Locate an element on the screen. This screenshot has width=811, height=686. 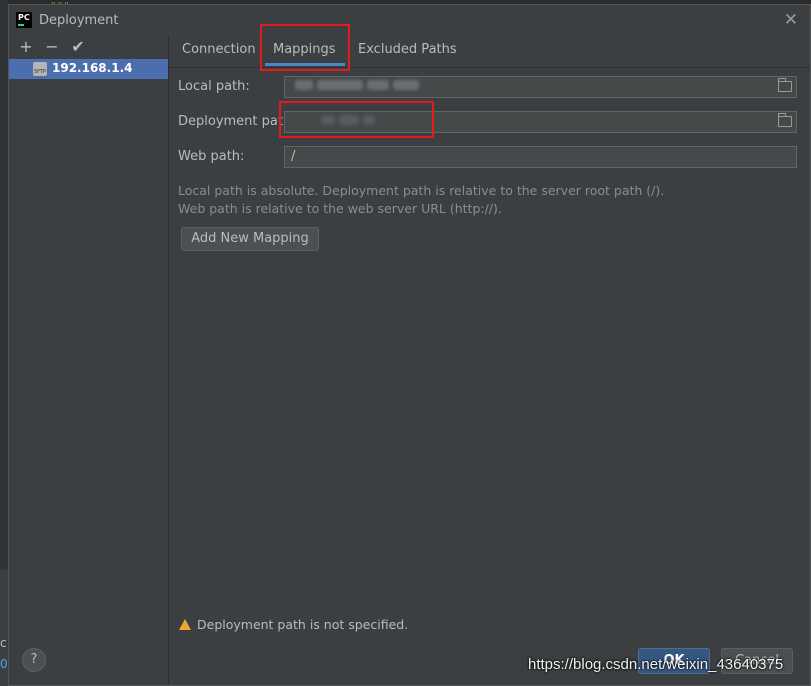
remove-server-button: − is located at coordinates (52, 47).